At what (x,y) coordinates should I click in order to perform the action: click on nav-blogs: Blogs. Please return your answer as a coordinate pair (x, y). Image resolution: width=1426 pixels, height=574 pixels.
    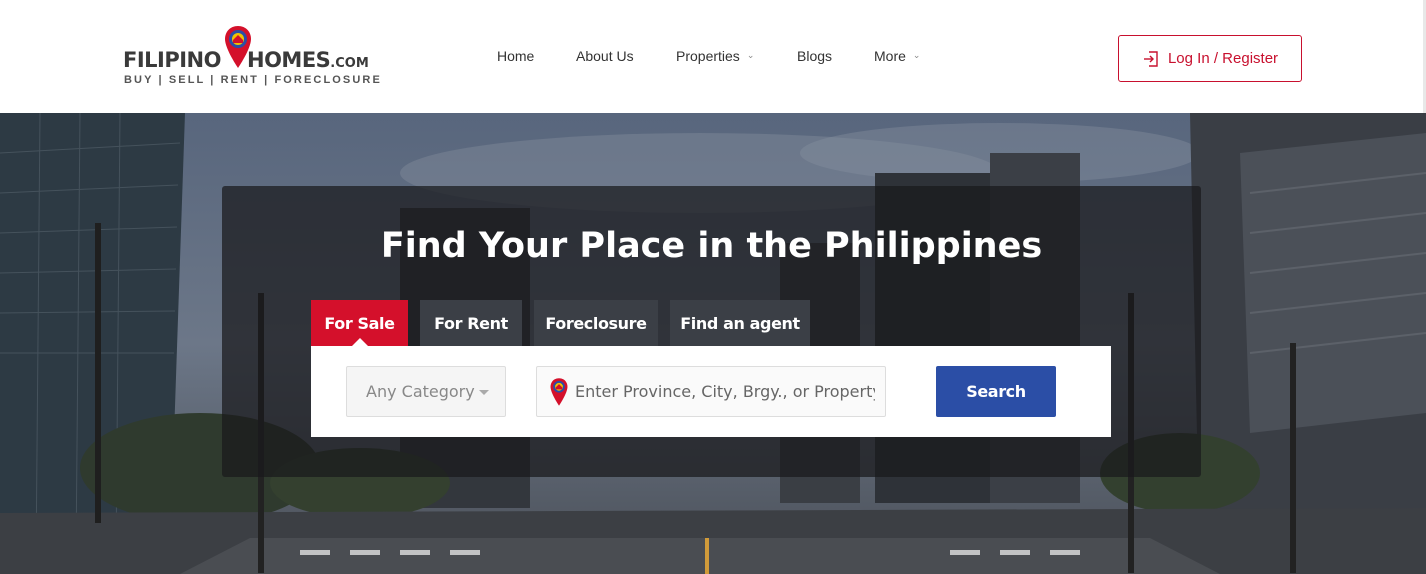
    Looking at the image, I should click on (814, 56).